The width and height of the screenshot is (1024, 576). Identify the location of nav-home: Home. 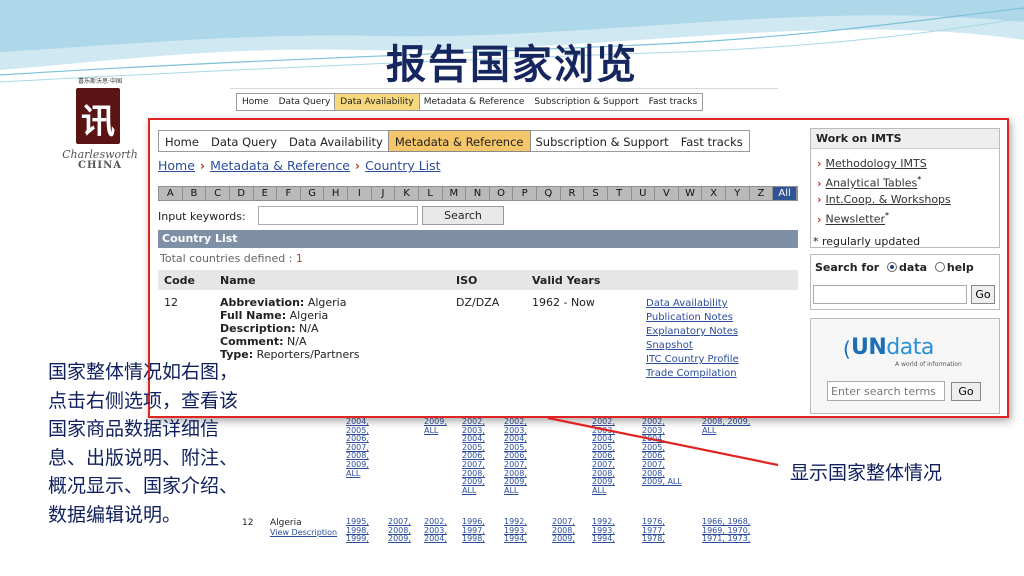
(182, 141).